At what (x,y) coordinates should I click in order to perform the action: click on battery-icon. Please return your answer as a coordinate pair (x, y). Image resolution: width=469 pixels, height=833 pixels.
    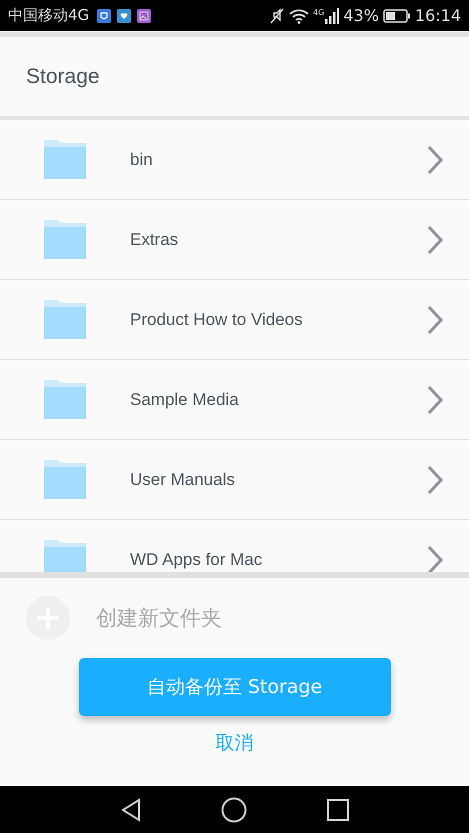
    Looking at the image, I should click on (396, 15).